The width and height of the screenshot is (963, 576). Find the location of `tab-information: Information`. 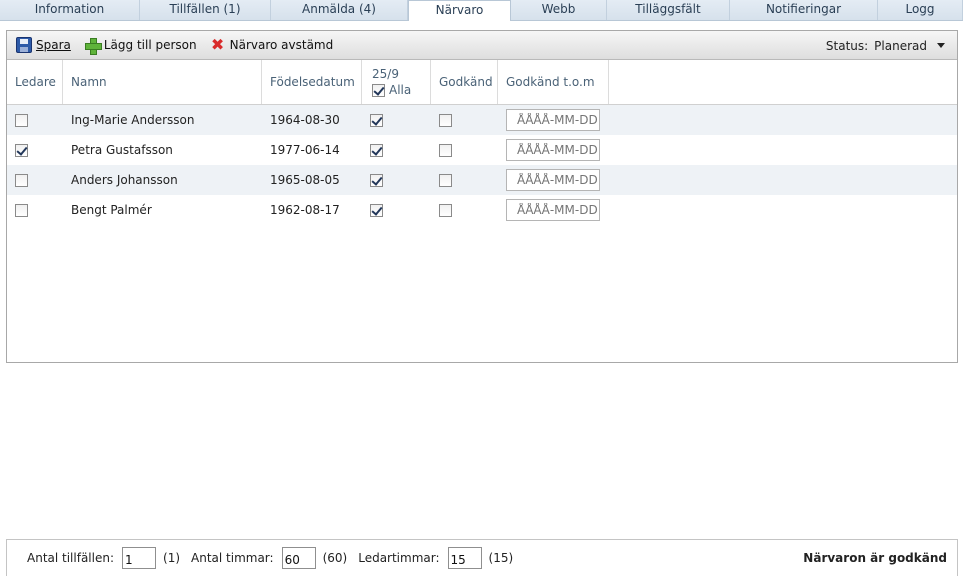

tab-information: Information is located at coordinates (70, 10).